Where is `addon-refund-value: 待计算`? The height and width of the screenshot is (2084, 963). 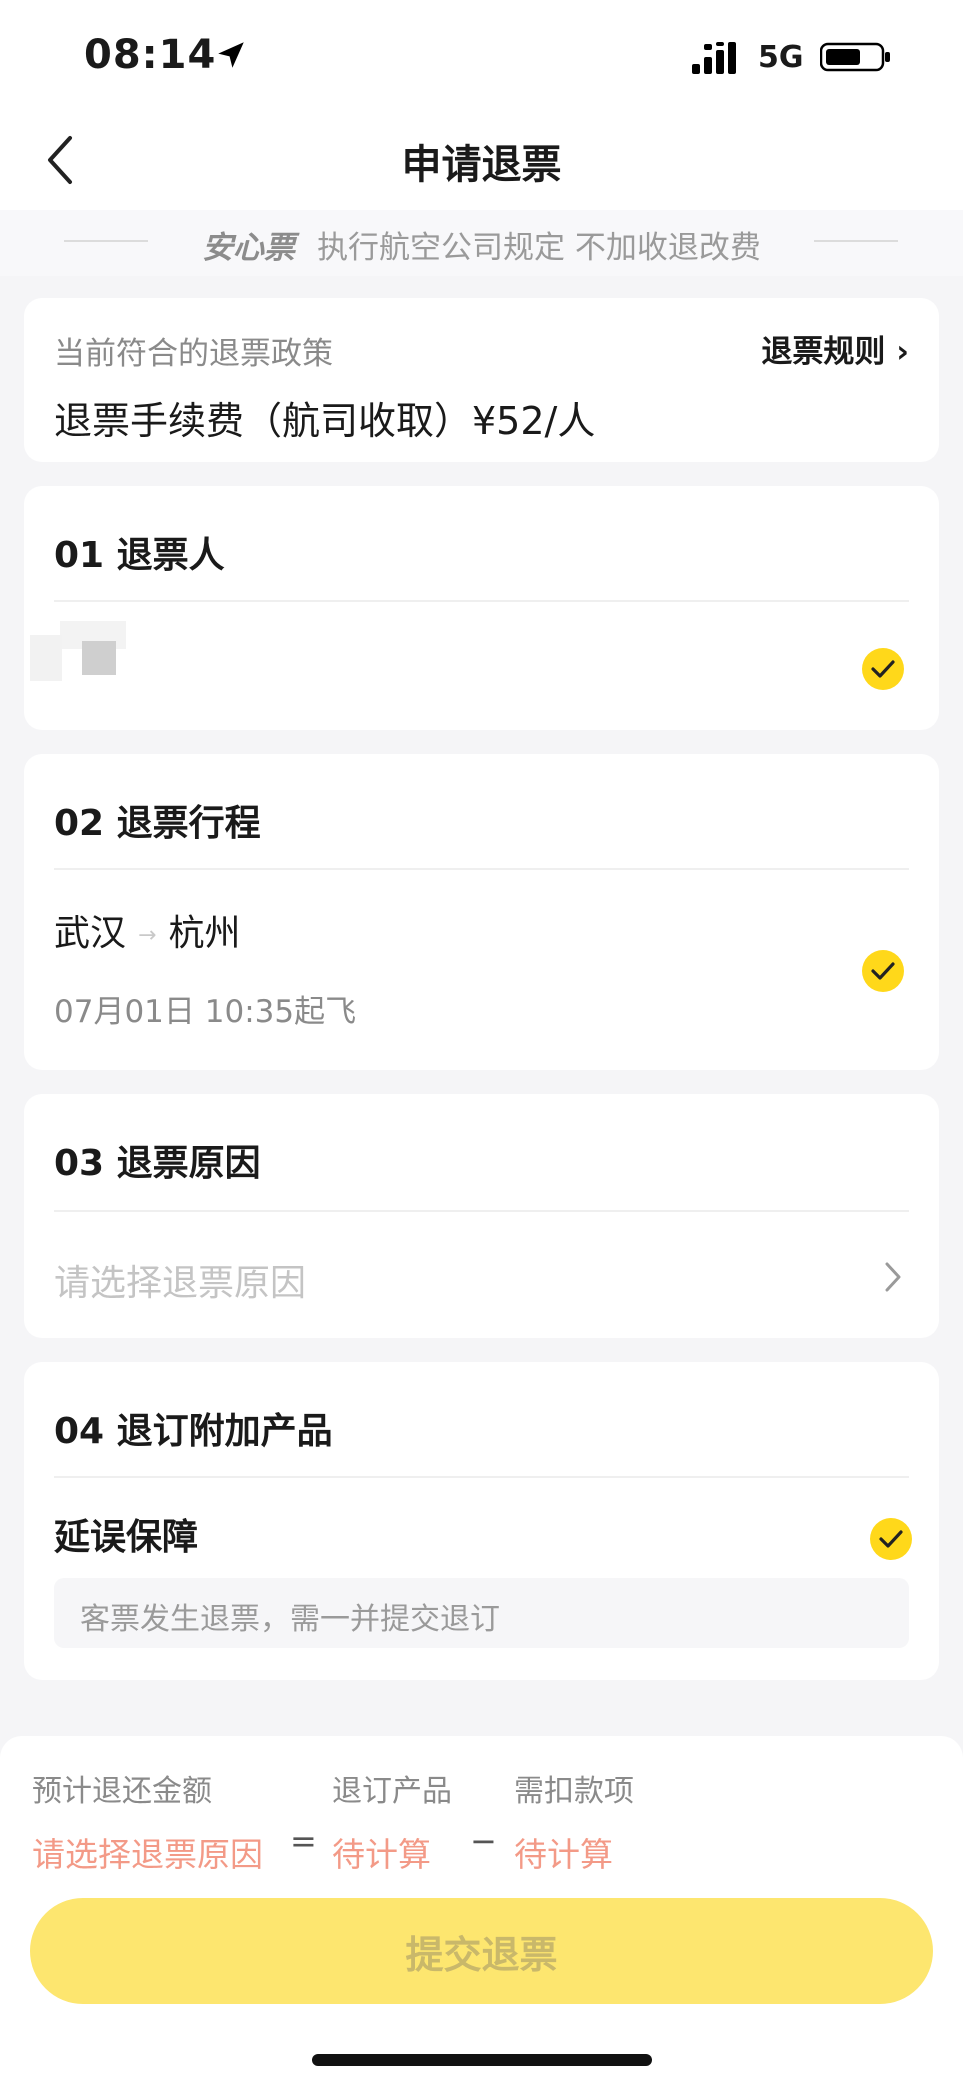
addon-refund-value: 待计算 is located at coordinates (381, 1854).